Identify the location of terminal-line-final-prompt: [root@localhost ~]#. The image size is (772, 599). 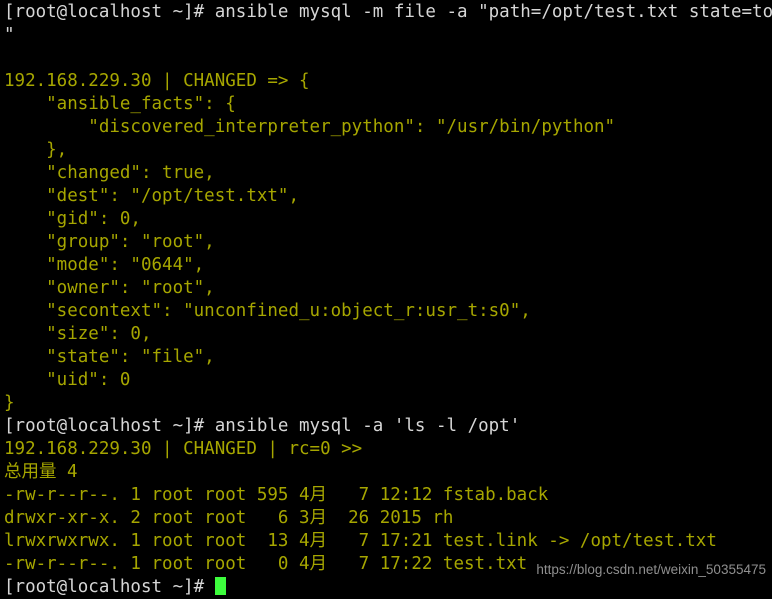
(388, 587).